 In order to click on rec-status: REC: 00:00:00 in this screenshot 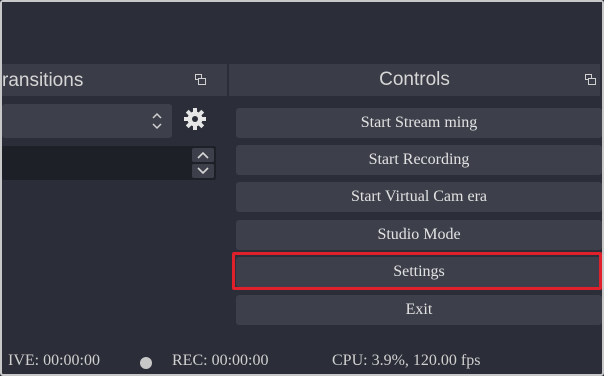, I will do `click(220, 360)`.